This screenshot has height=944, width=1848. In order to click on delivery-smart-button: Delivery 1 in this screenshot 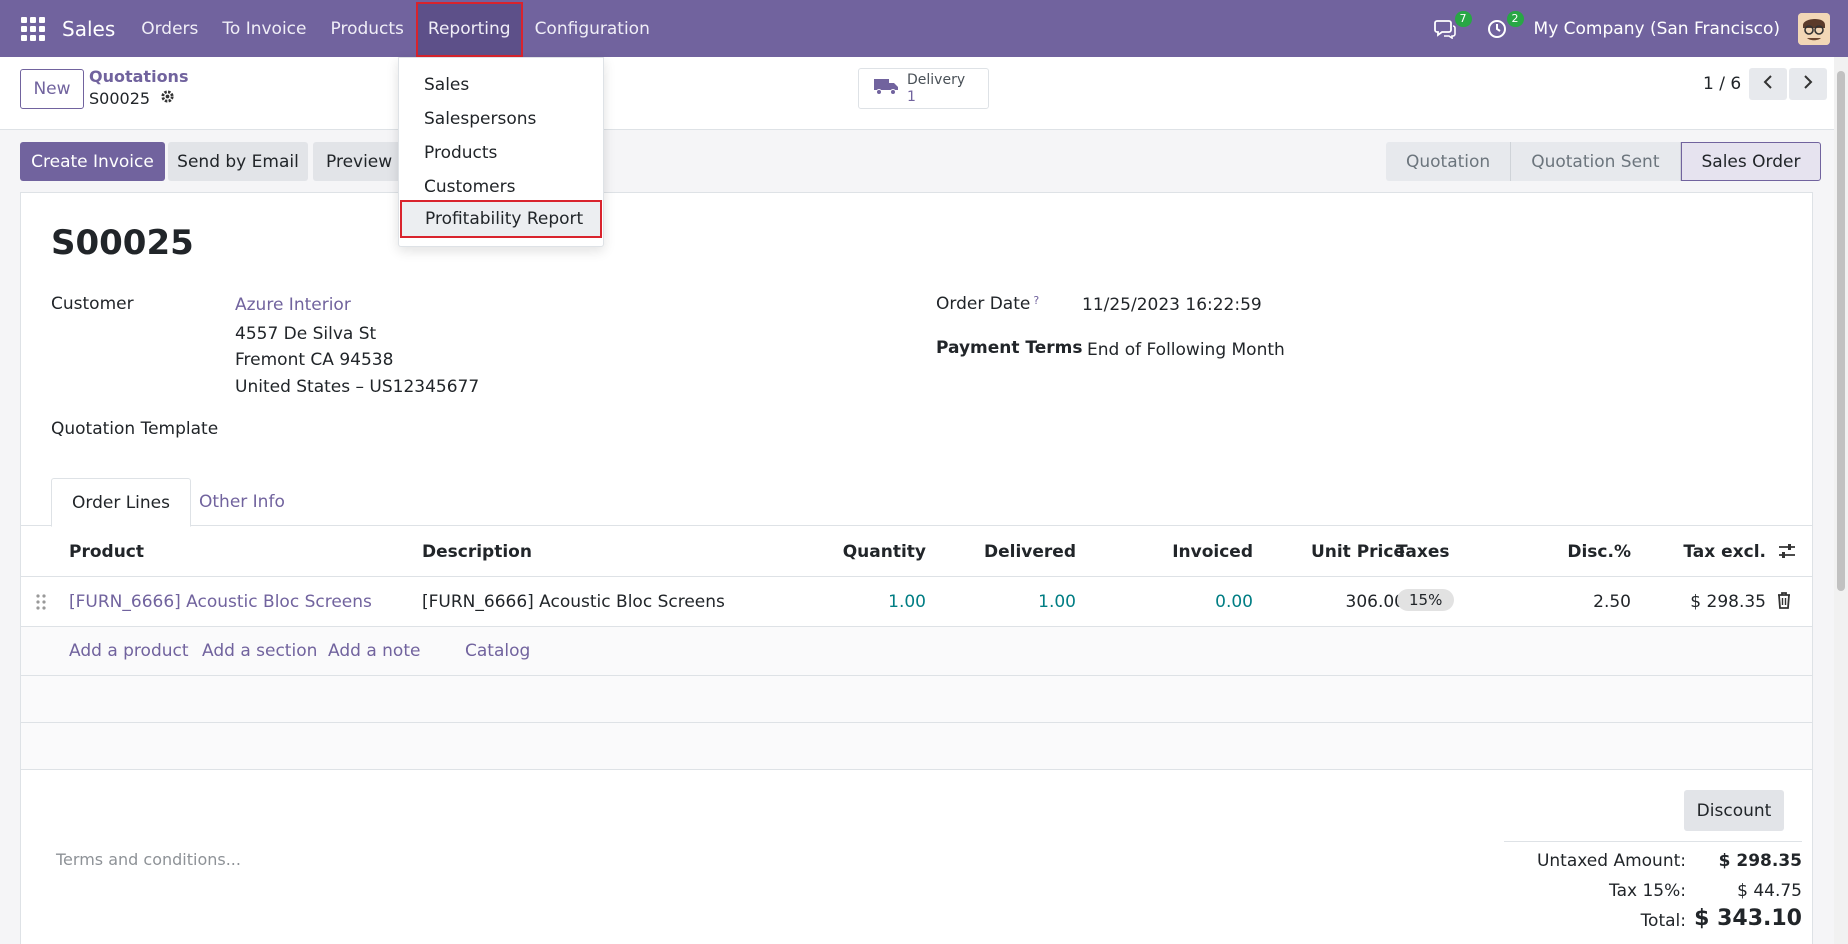, I will do `click(923, 88)`.